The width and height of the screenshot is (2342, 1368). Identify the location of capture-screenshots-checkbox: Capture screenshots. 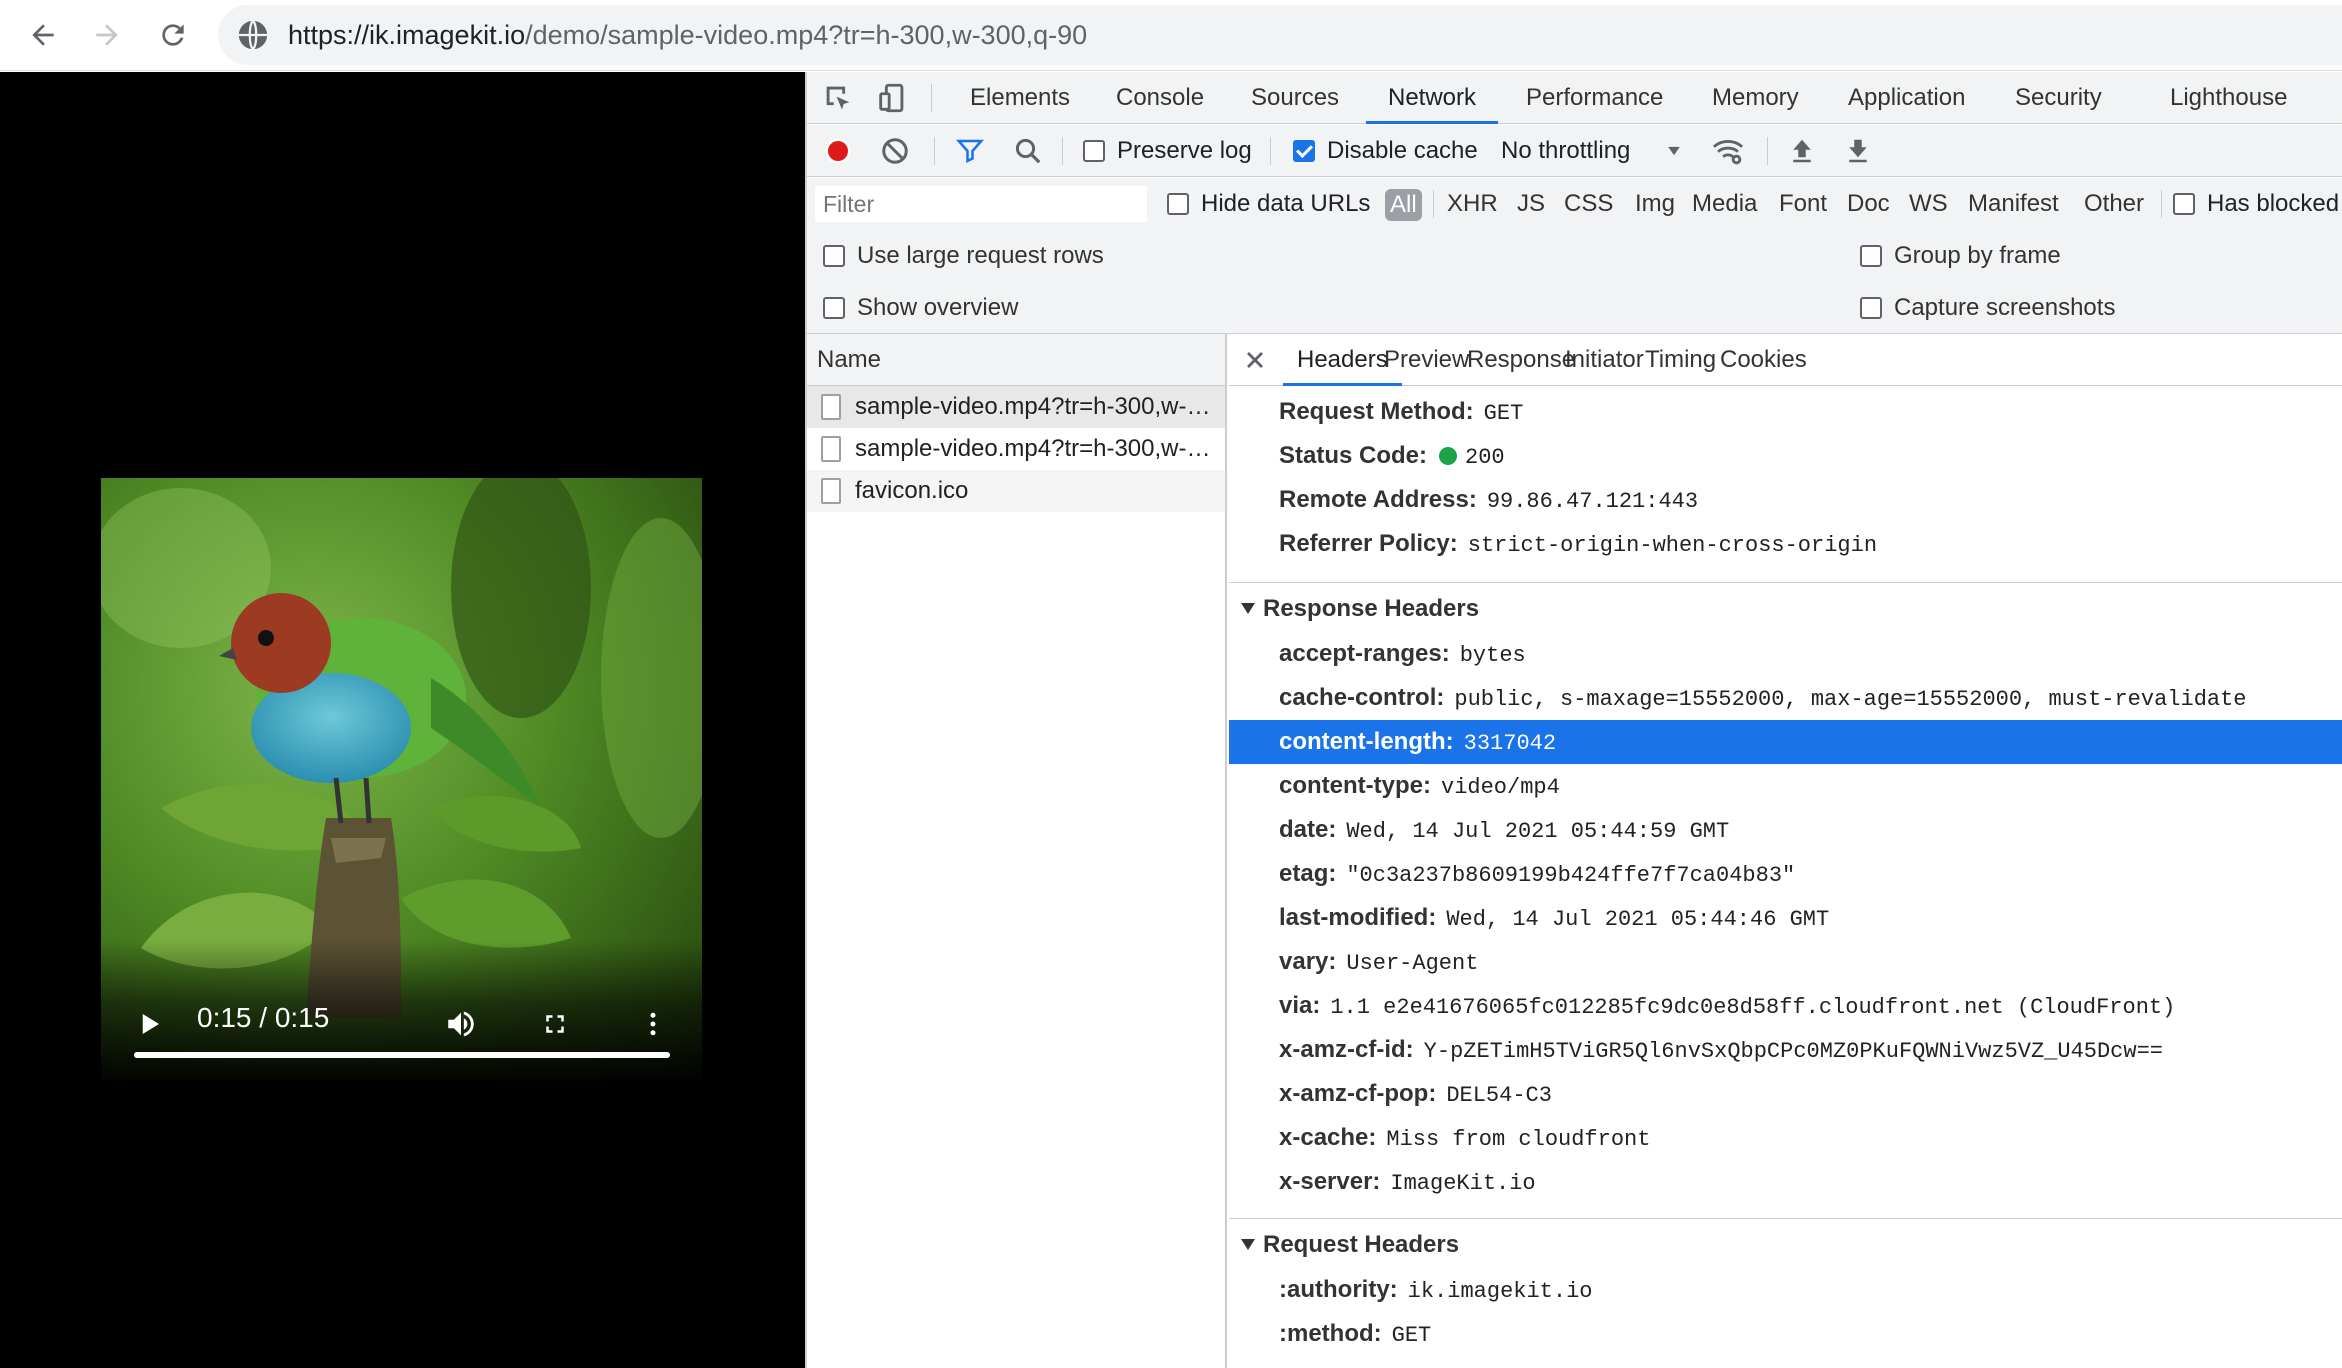
(1987, 308).